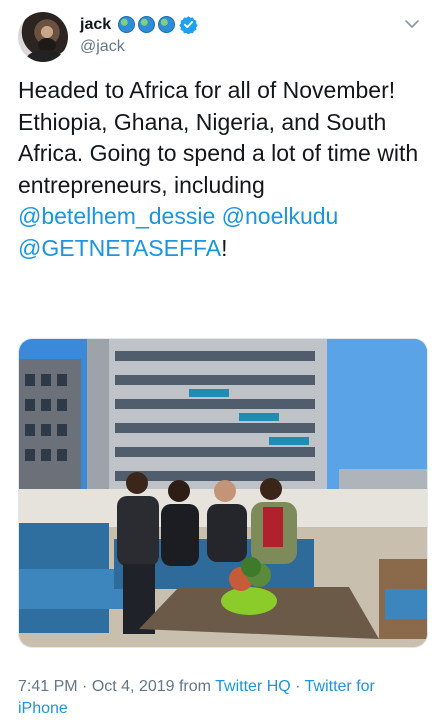 The width and height of the screenshot is (438, 720). I want to click on text-end: !, so click(224, 247).